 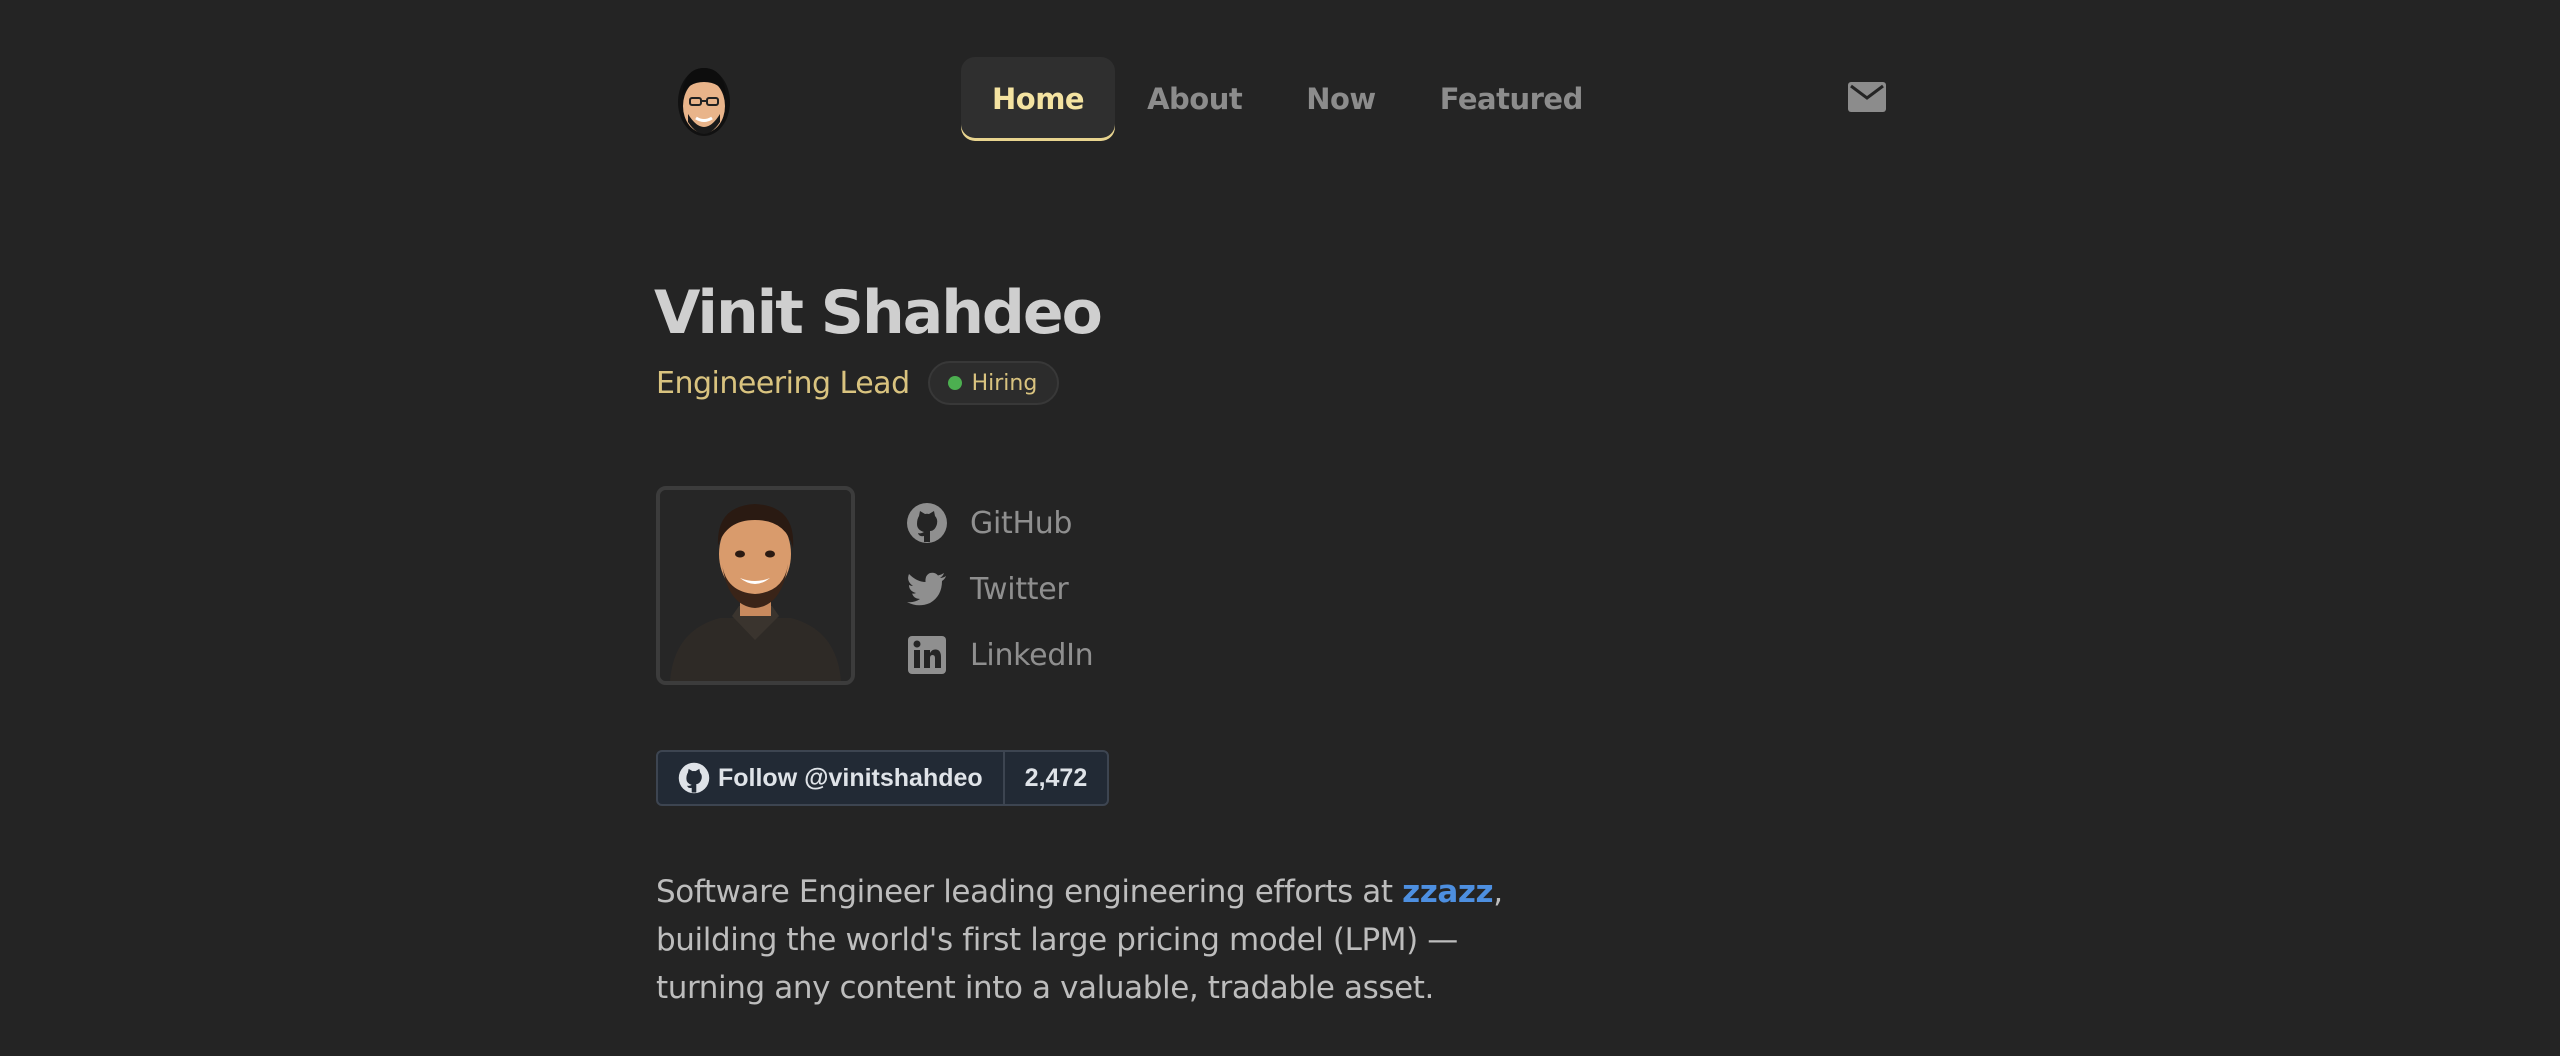 I want to click on linkedin-icon, so click(x=927, y=655).